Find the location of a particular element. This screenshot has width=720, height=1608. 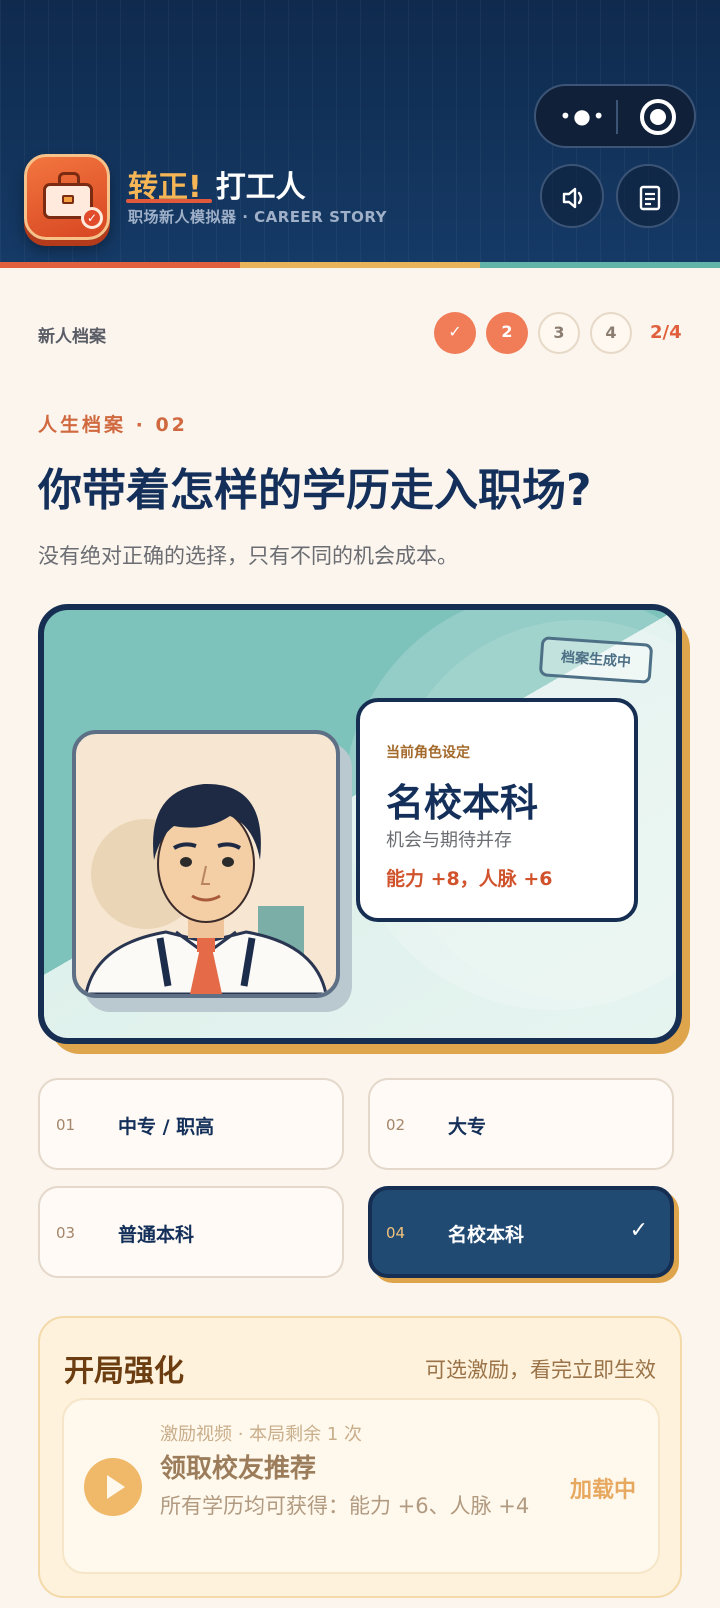

band-teal is located at coordinates (600, 265).